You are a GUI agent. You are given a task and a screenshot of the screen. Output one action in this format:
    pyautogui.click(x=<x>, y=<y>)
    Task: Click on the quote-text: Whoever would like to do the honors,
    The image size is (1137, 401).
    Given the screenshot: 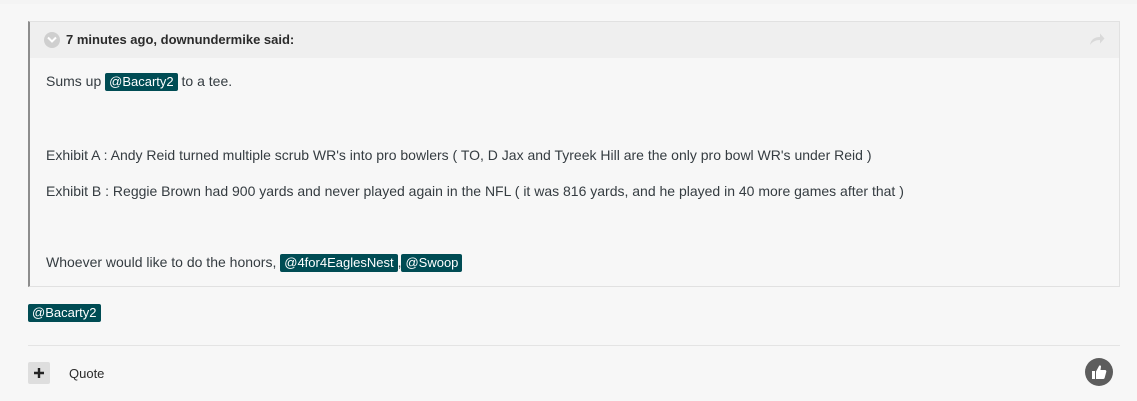 What is the action you would take?
    pyautogui.click(x=163, y=262)
    